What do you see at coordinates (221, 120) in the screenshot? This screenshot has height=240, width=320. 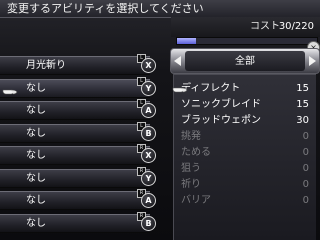 I see `ability-name: ブラッドウェポン` at bounding box center [221, 120].